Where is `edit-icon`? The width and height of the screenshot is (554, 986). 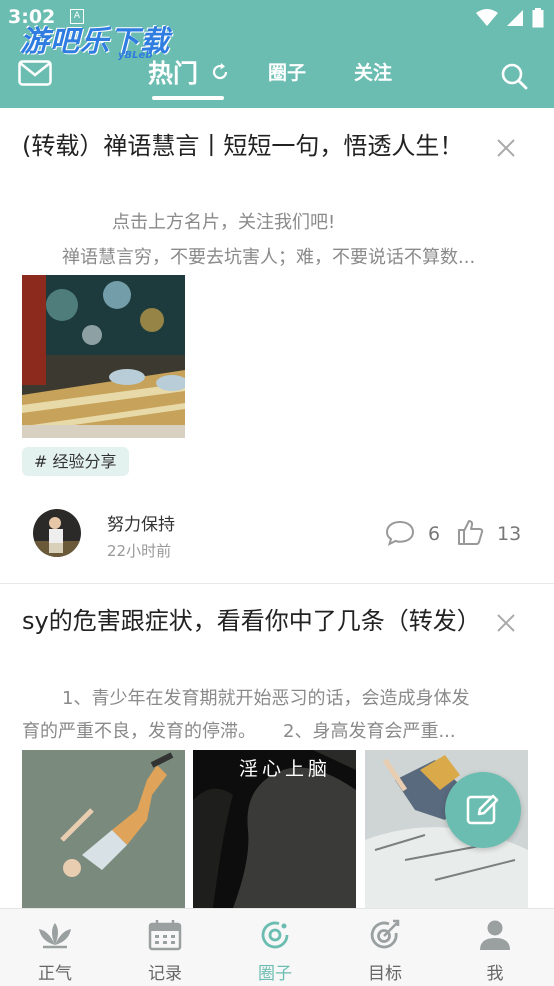 edit-icon is located at coordinates (482, 809).